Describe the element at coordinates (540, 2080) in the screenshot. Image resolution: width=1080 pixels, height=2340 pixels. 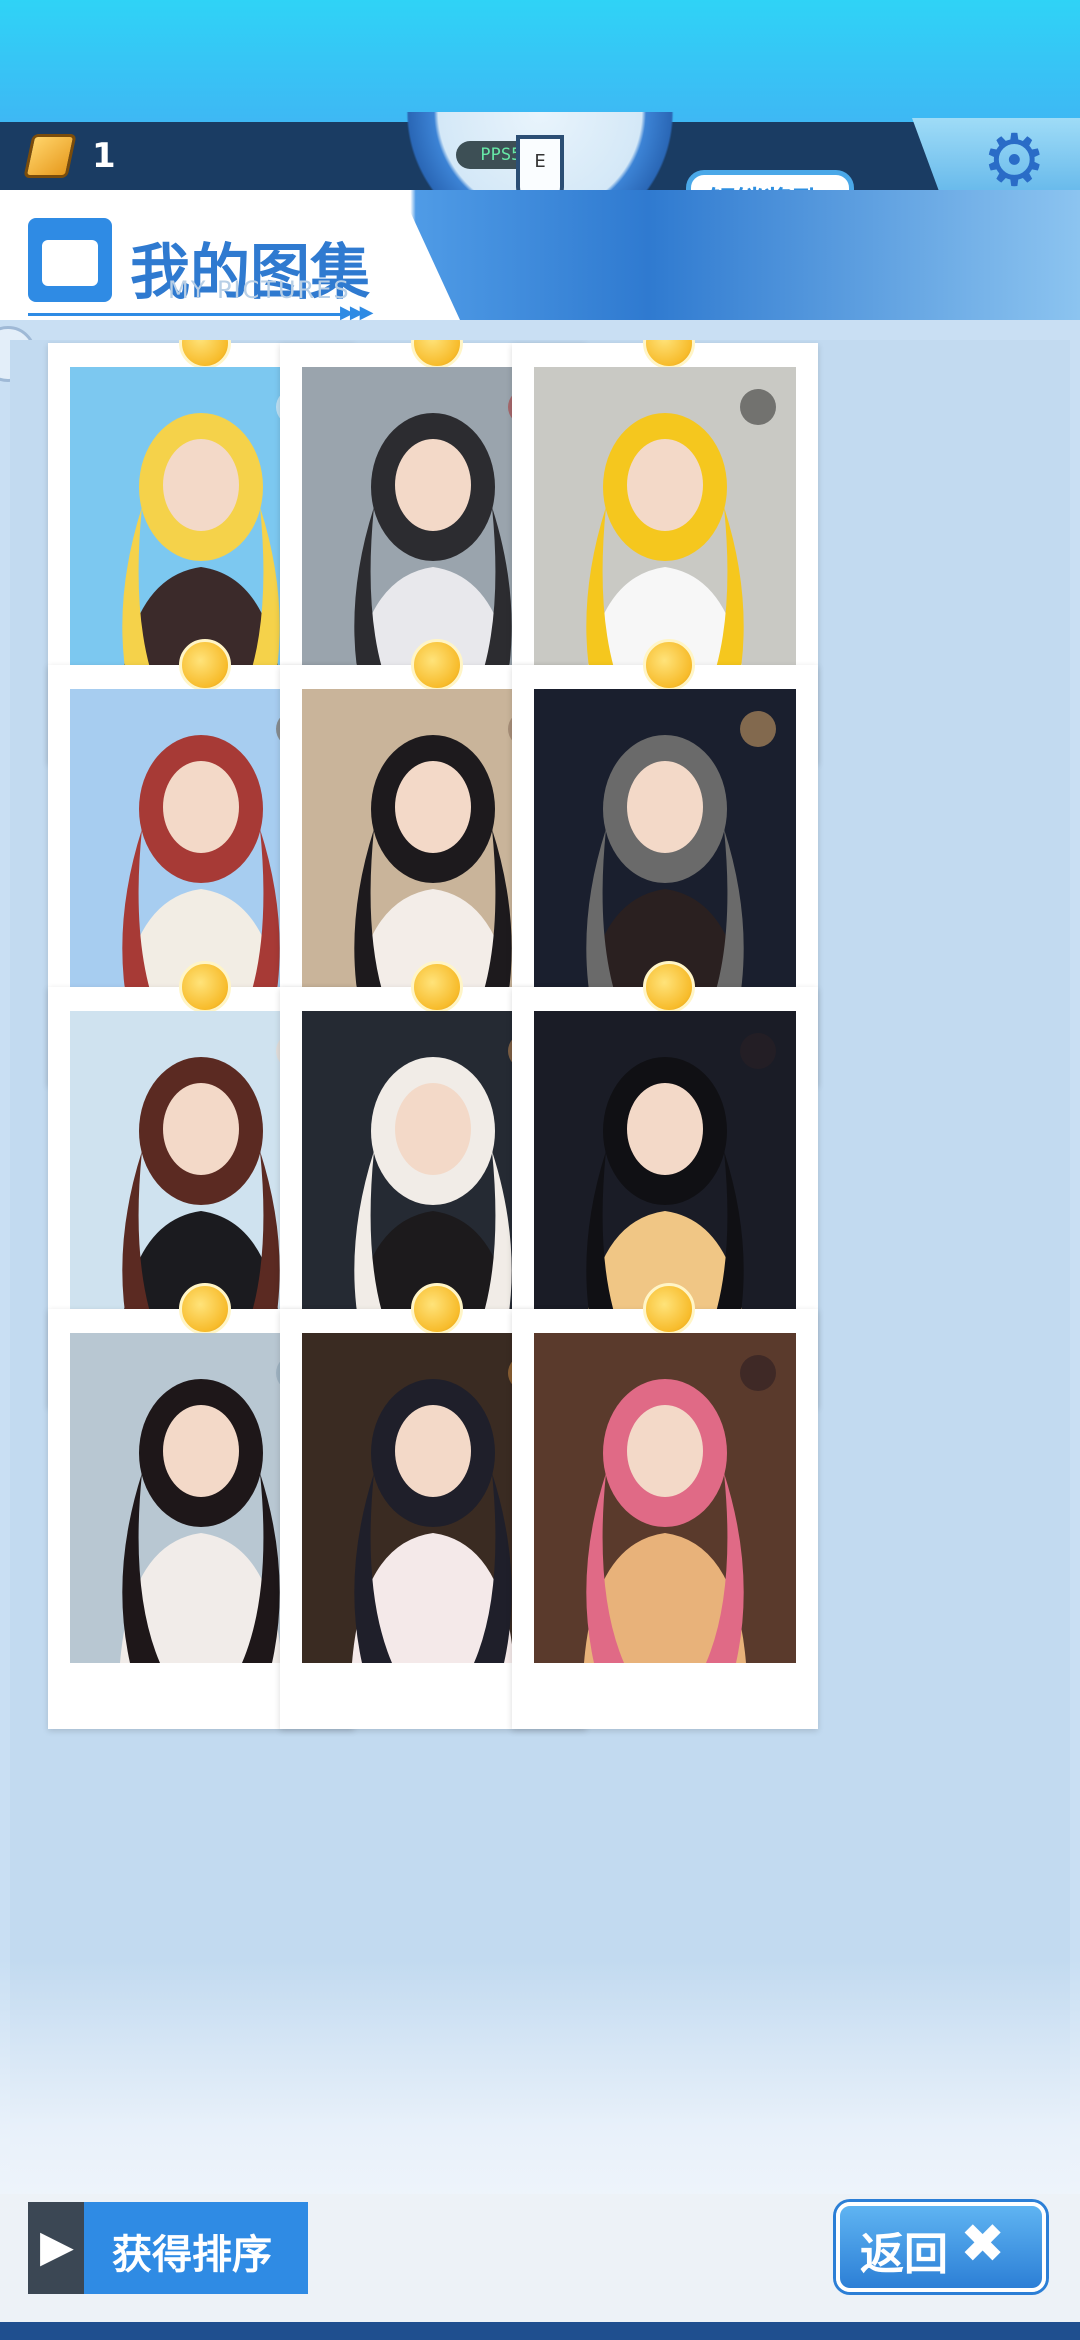
I see `bottom-fade` at that location.